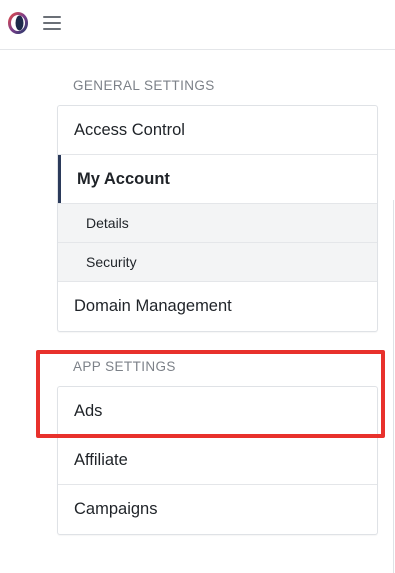 The width and height of the screenshot is (395, 573). I want to click on app-settings-heading: APP SETTINGS, so click(124, 366).